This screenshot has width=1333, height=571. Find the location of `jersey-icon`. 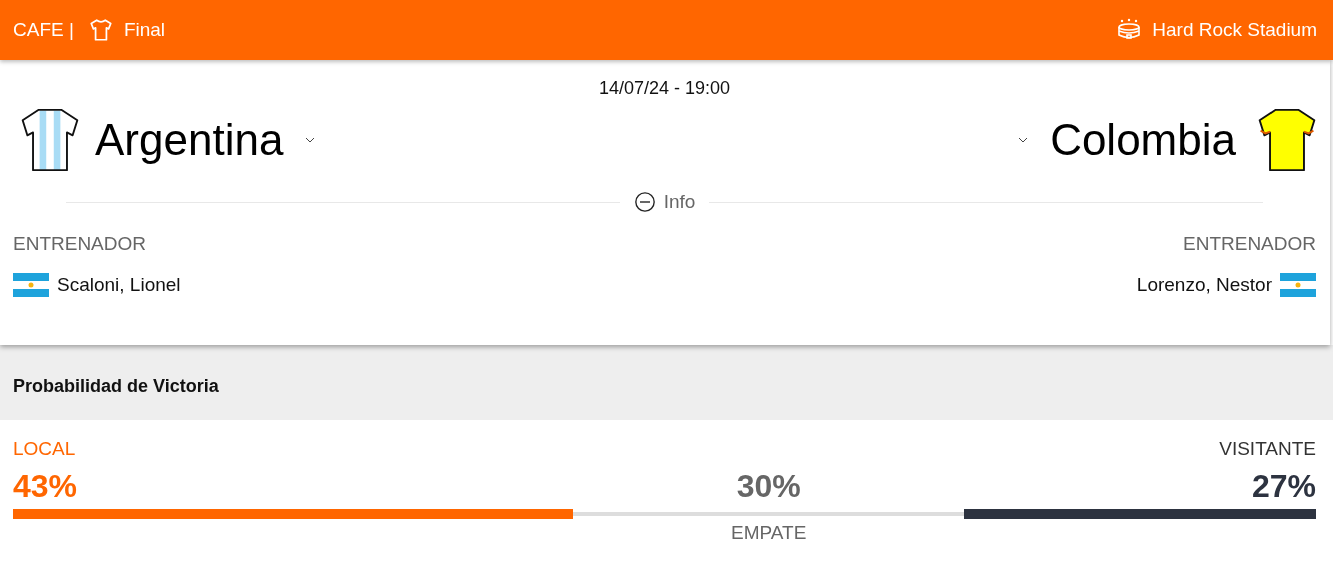

jersey-icon is located at coordinates (1287, 140).